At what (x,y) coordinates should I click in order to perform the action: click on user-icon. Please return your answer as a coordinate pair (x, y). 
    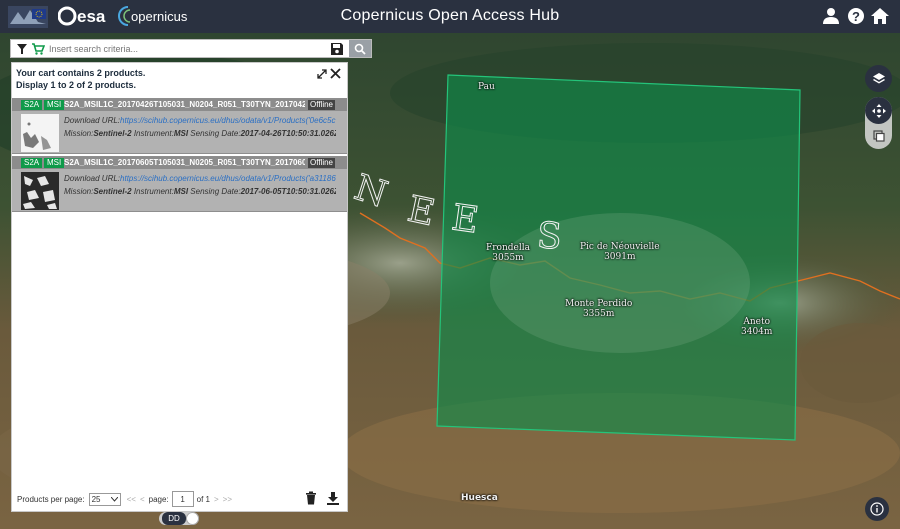
    Looking at the image, I should click on (831, 16).